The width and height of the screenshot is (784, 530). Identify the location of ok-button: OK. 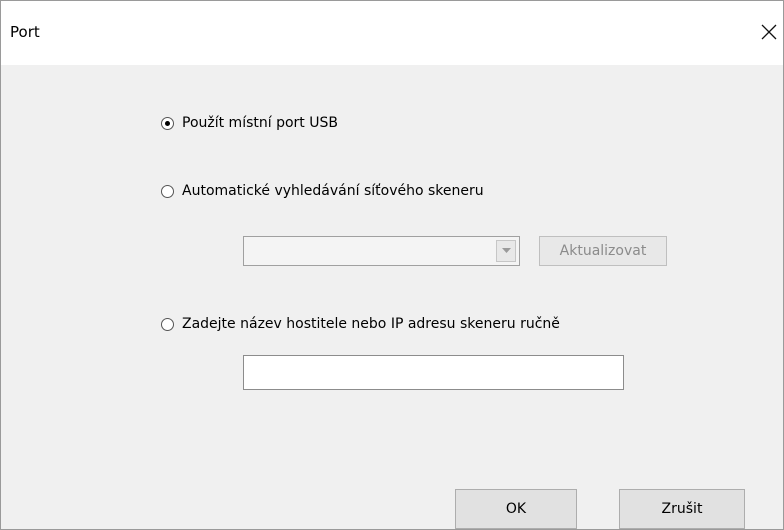
(516, 509).